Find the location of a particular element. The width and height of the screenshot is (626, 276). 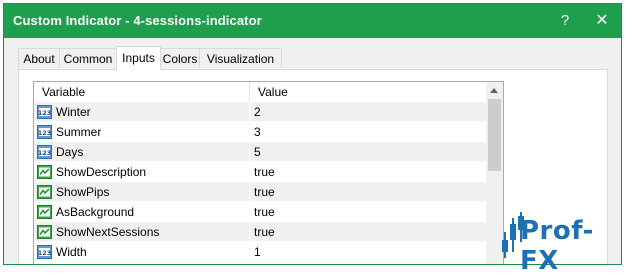

tab-inputs: Inputs is located at coordinates (138, 58).